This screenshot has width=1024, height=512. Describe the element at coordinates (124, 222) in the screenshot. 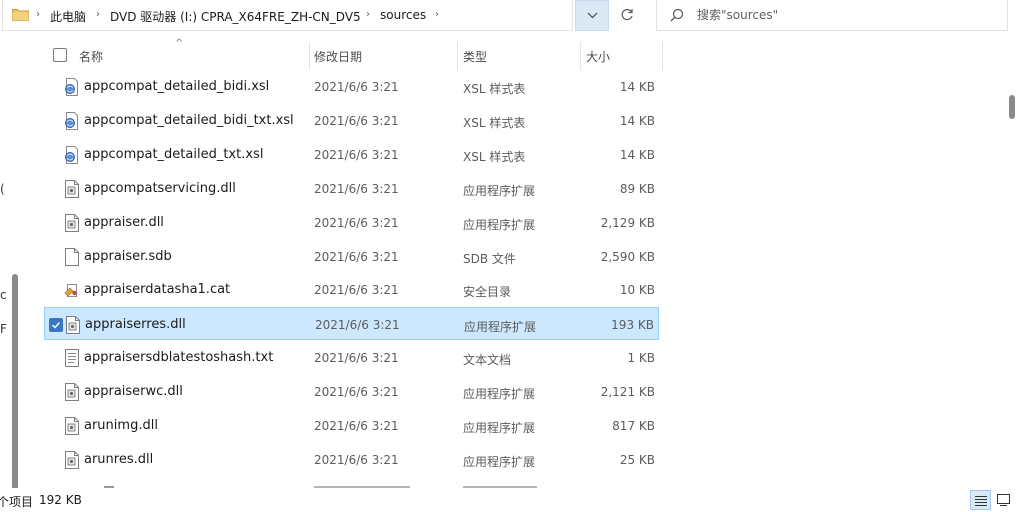

I see `file-name: appraiser.dll` at that location.